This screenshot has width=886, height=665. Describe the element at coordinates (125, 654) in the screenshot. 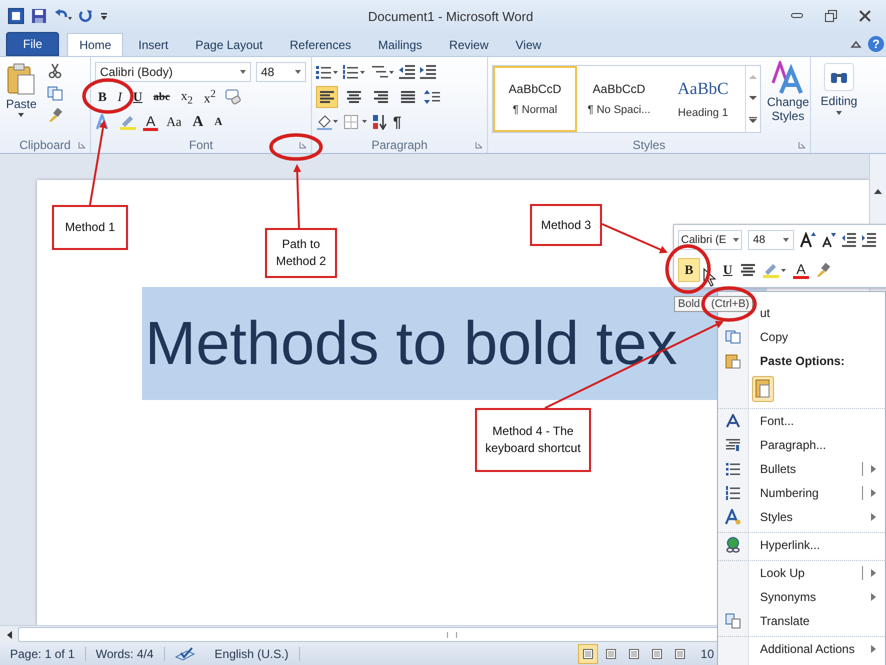

I see `word-count: Words: 4/4` at that location.